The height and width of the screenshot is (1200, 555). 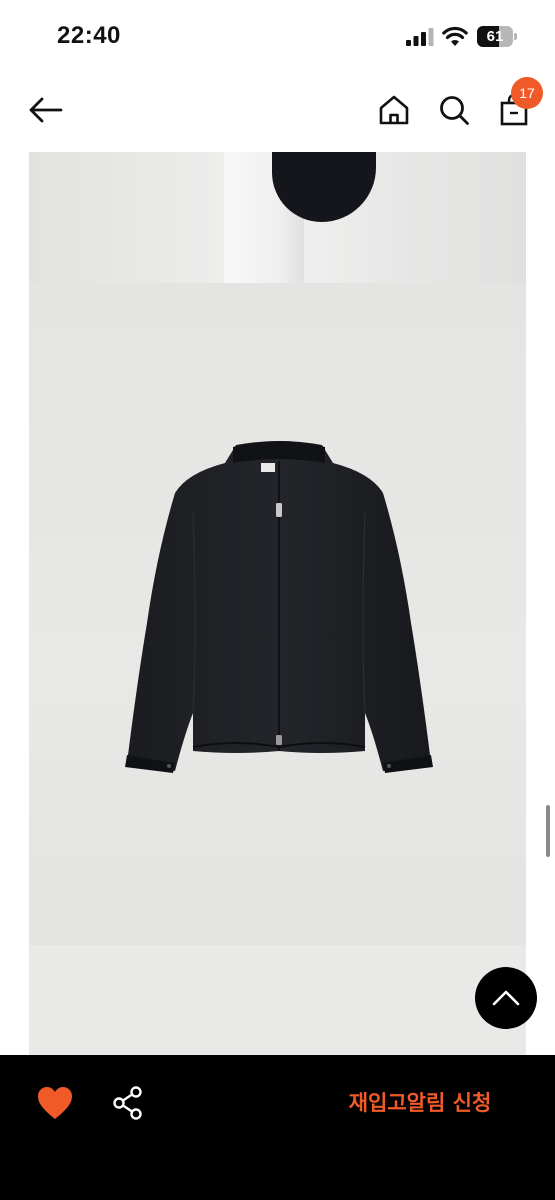 I want to click on heart-icon, so click(x=55, y=1103).